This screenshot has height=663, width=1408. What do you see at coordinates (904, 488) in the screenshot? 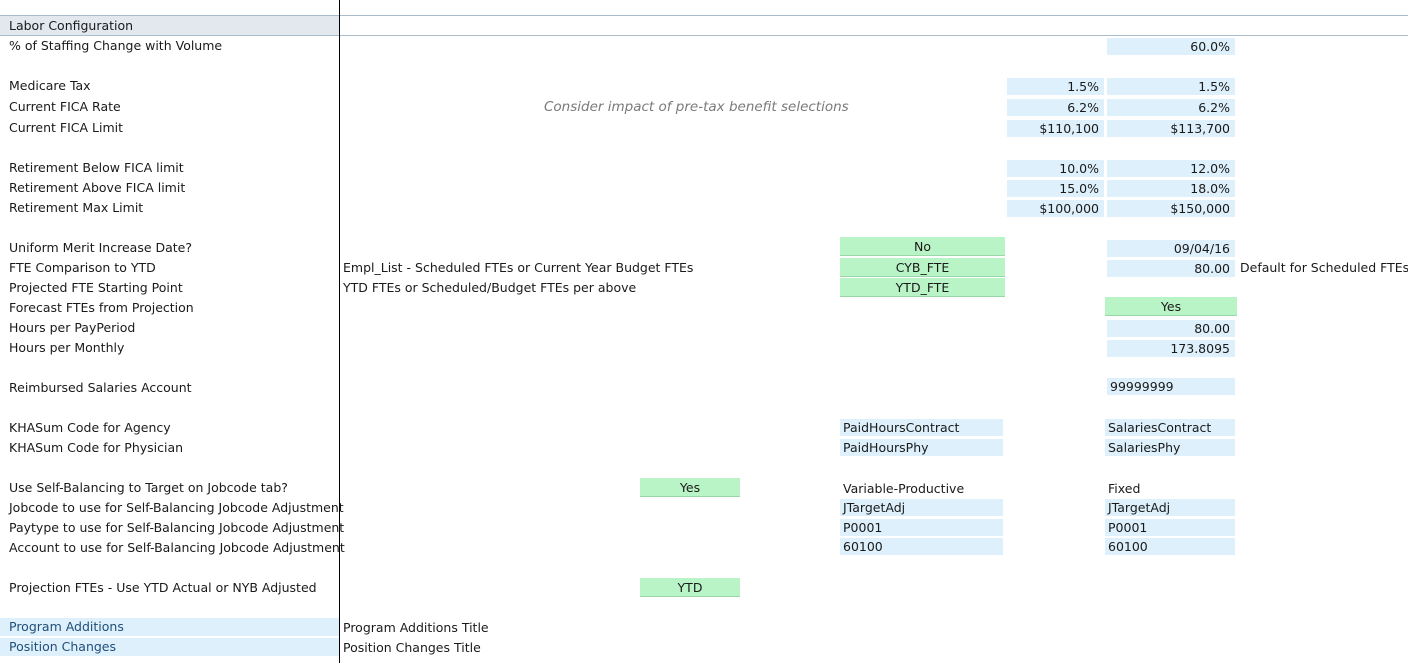
I see `self-bal-value-a: Variable-Productive` at bounding box center [904, 488].